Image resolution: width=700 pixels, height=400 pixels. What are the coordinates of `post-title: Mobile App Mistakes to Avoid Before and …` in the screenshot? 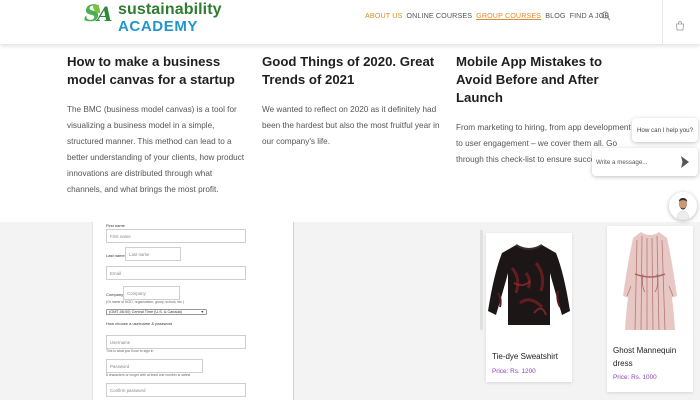 It's located at (546, 80).